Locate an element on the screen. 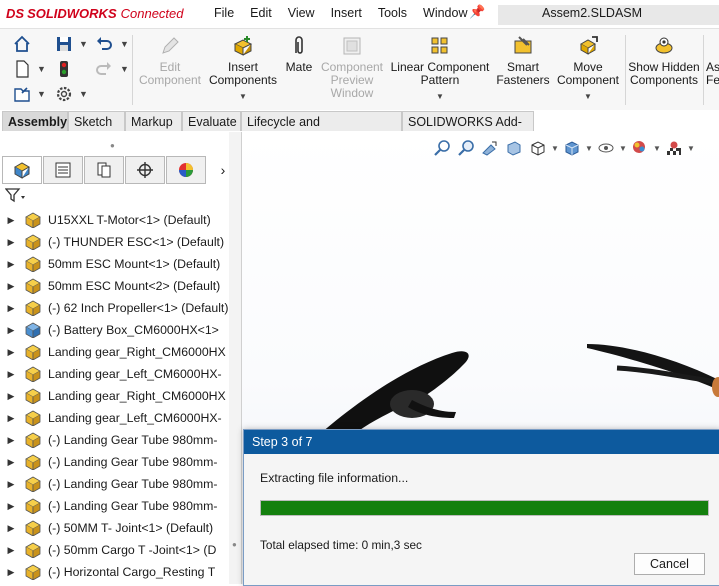 The width and height of the screenshot is (719, 586). tab-assembly: Assembly is located at coordinates (35, 121).